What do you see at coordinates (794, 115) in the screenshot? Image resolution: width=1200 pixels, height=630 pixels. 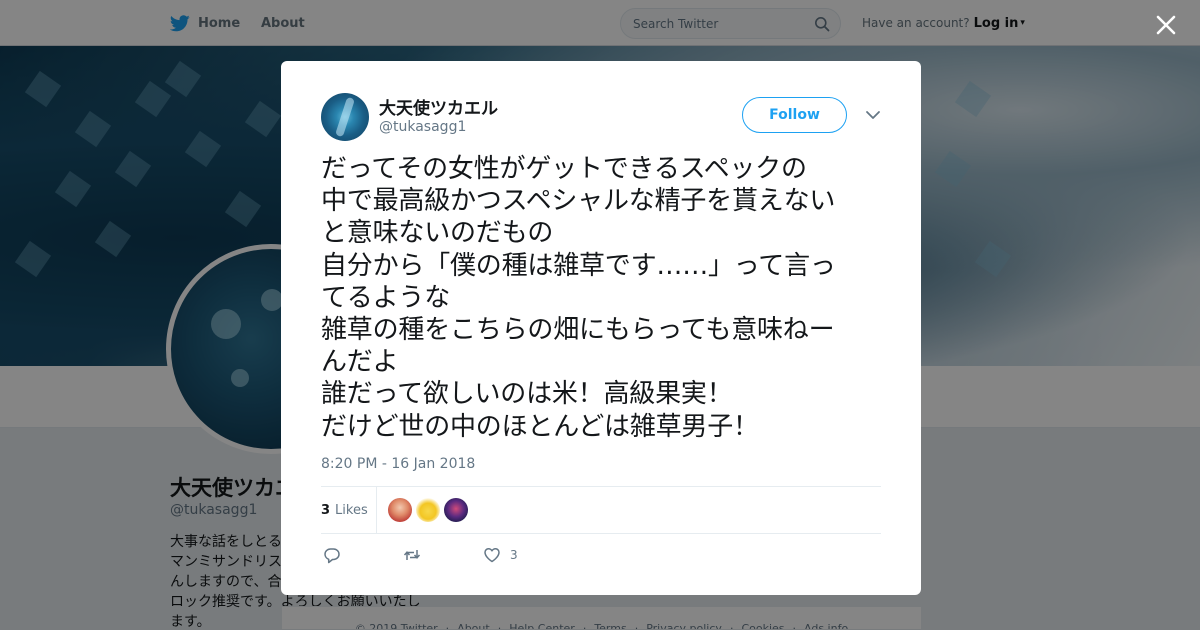 I see `follow-button: Follow` at bounding box center [794, 115].